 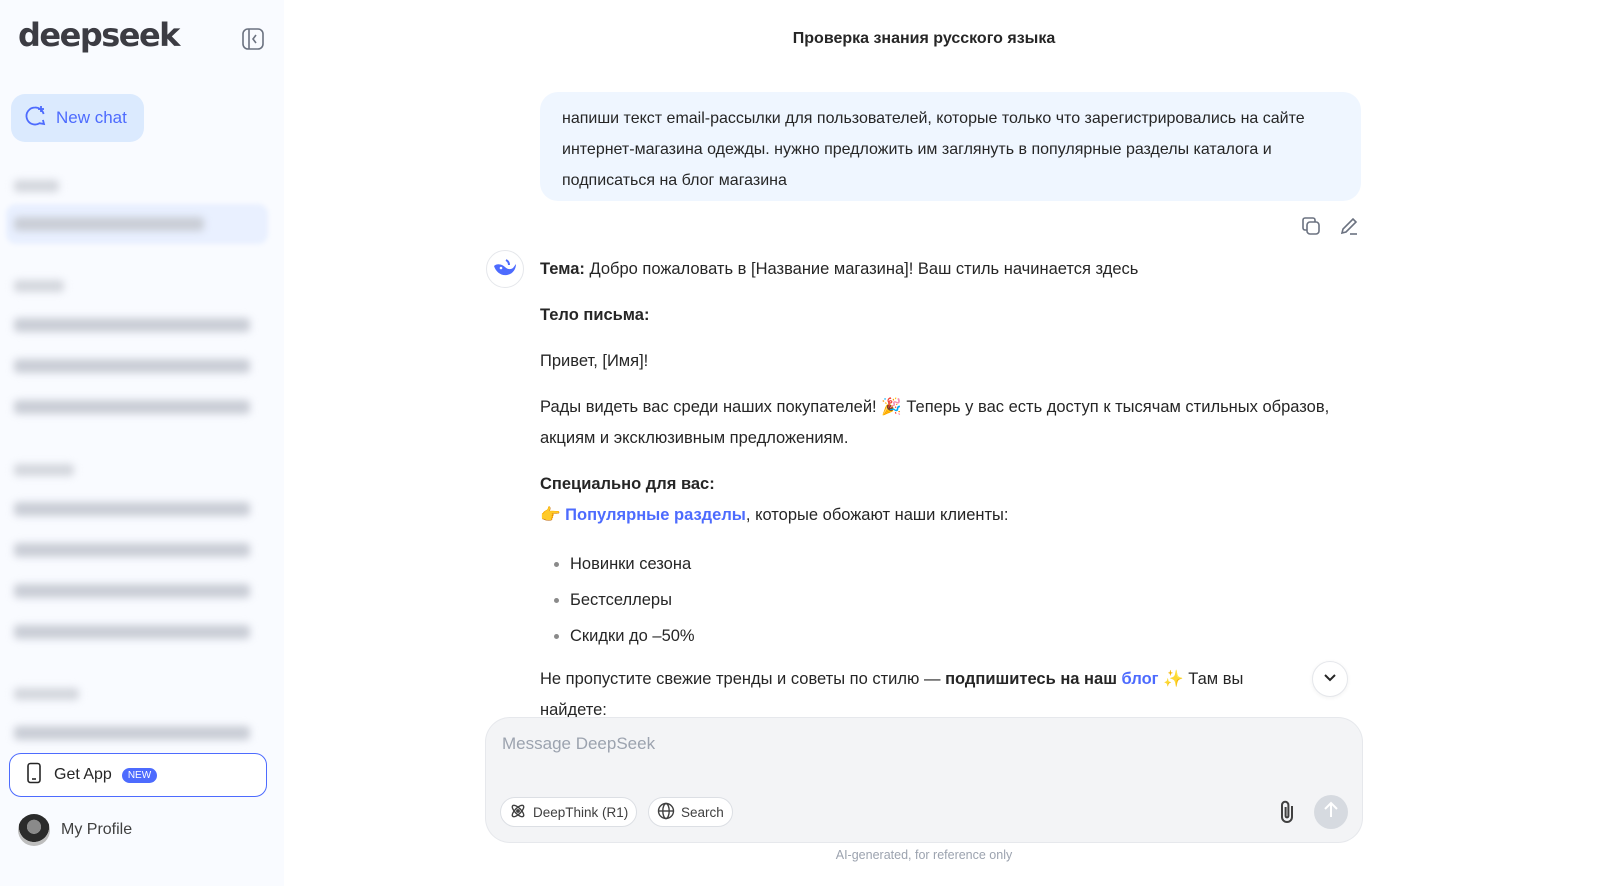 I want to click on search-toggle: Search, so click(x=690, y=812).